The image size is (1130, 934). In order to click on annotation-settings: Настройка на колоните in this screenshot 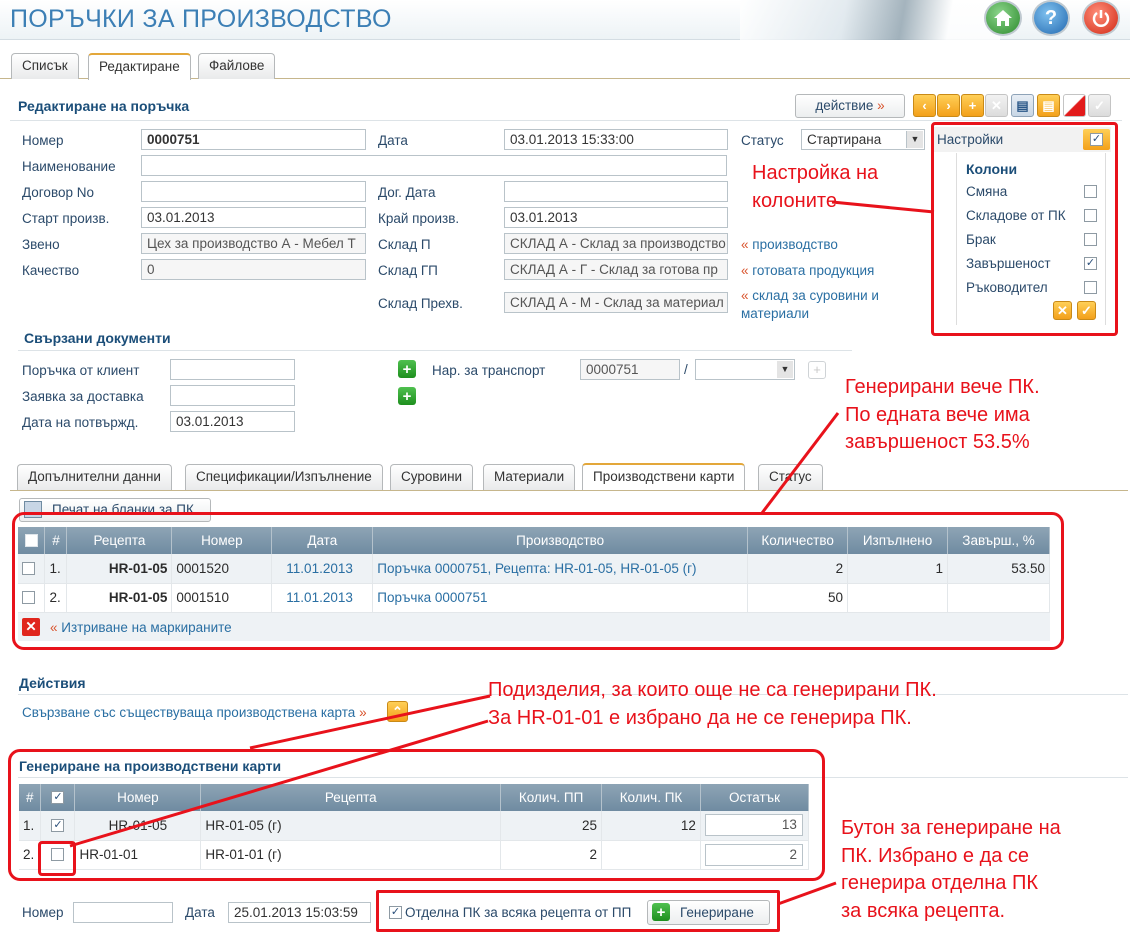, I will do `click(815, 187)`.